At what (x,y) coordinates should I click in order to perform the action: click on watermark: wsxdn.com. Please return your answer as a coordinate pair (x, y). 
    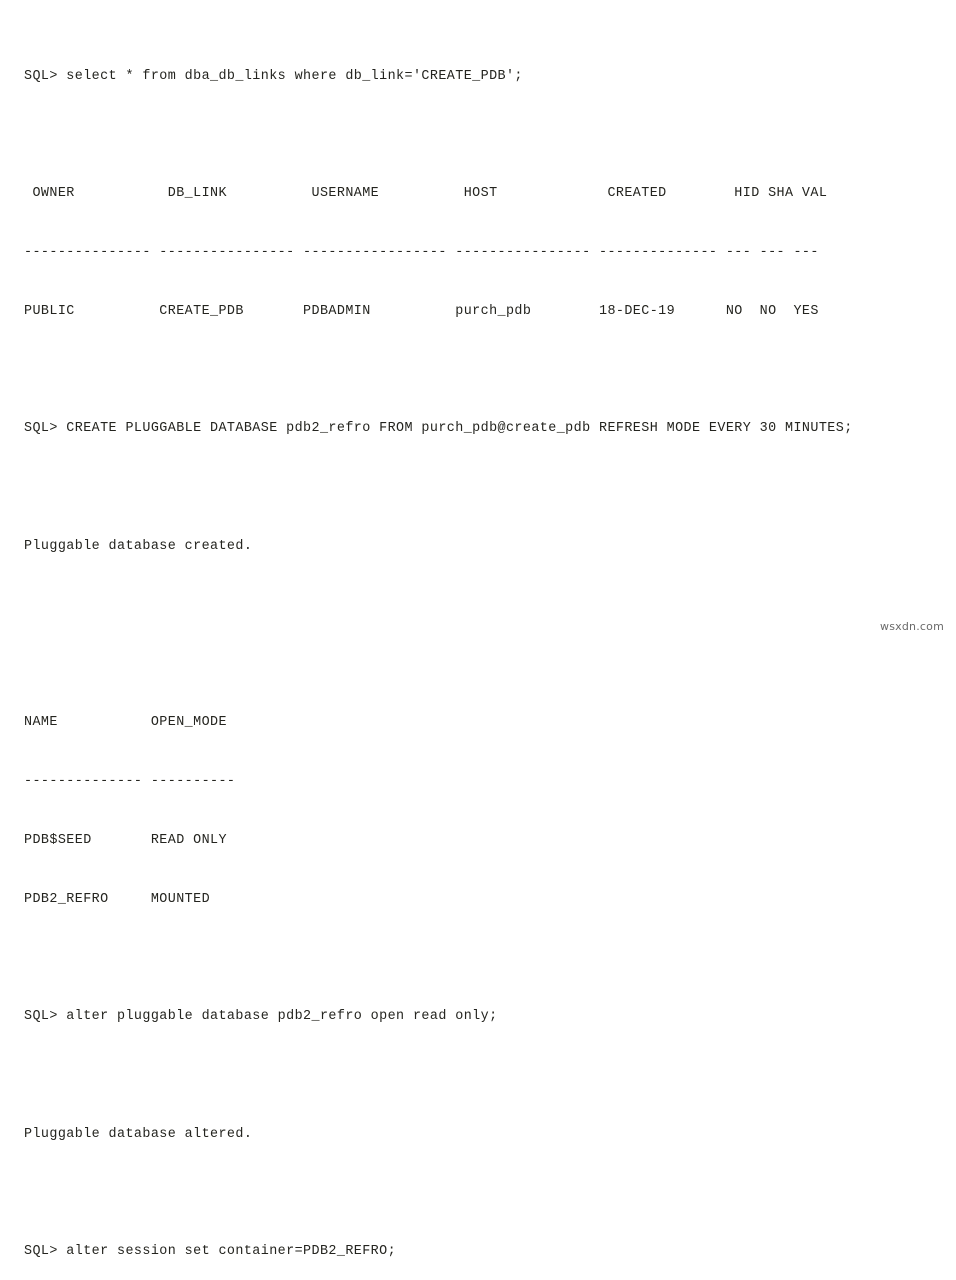
    Looking at the image, I should click on (912, 626).